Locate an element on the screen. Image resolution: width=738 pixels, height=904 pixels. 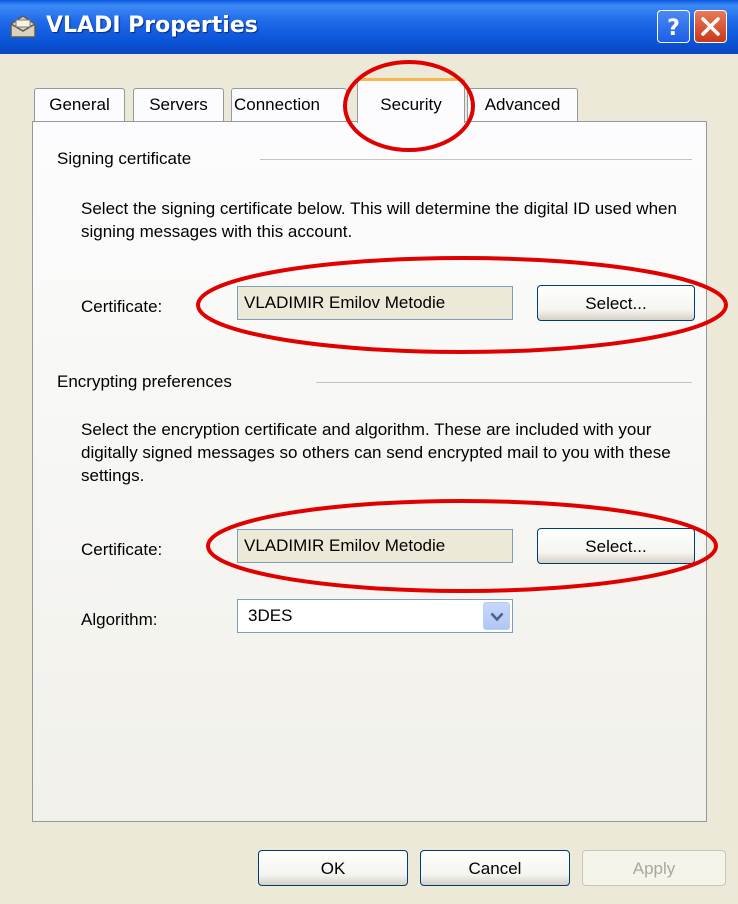
encrypting-certificate-field: VLADIMIR Emilov Metodie is located at coordinates (375, 546).